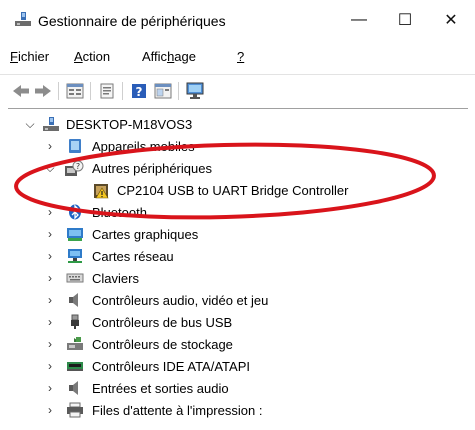  What do you see at coordinates (51, 124) in the screenshot?
I see `computer-icon` at bounding box center [51, 124].